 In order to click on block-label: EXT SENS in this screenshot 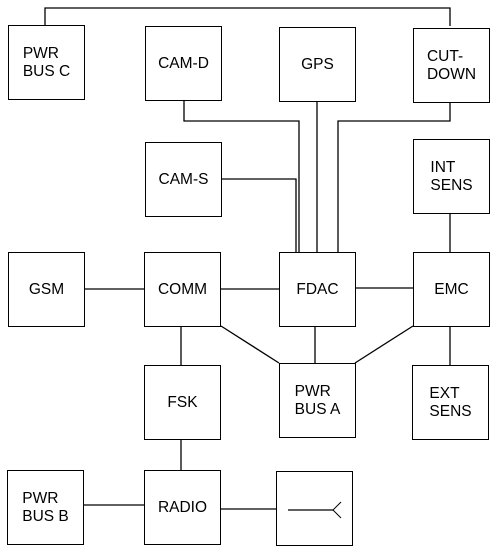, I will do `click(450, 402)`.